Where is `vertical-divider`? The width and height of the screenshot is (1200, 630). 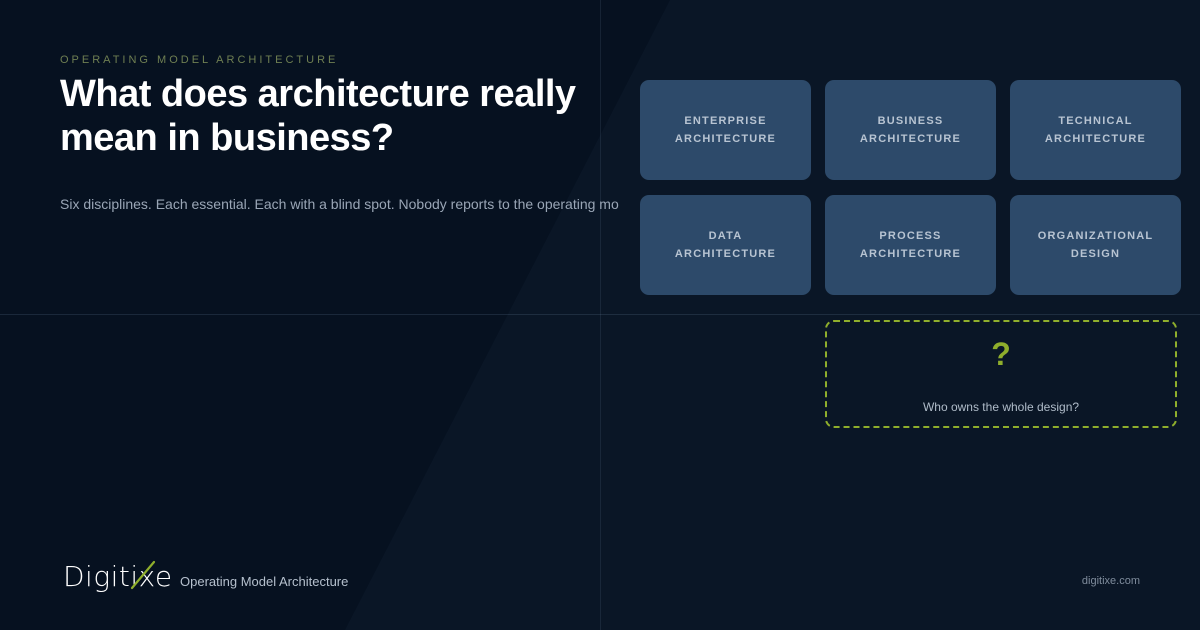
vertical-divider is located at coordinates (600, 315).